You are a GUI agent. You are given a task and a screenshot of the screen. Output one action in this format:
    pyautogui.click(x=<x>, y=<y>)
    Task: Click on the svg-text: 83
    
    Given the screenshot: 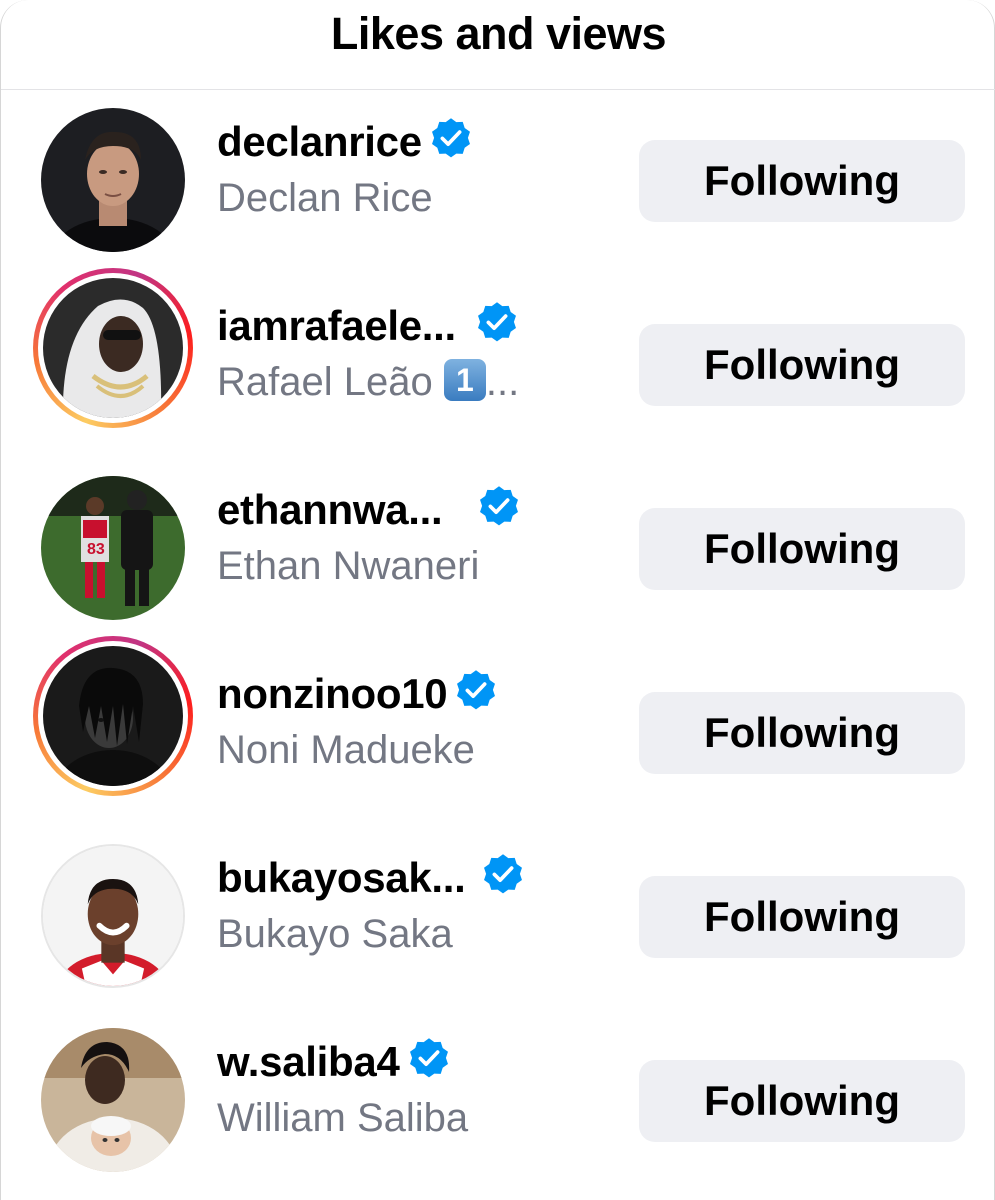 What is the action you would take?
    pyautogui.click(x=96, y=549)
    